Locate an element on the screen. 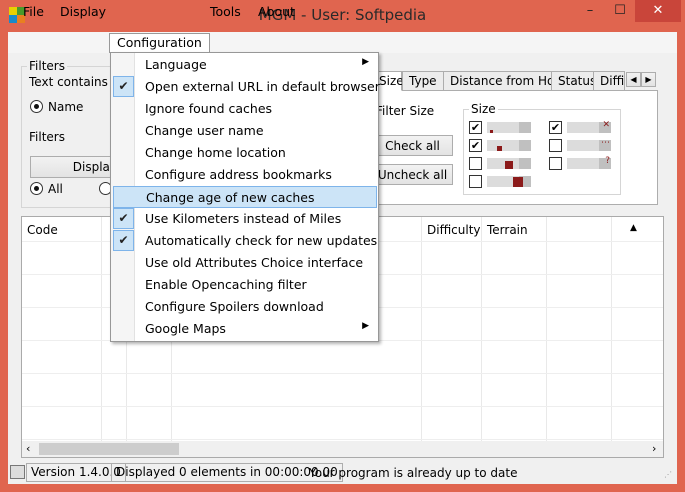  filters-label: Filters is located at coordinates (47, 137).